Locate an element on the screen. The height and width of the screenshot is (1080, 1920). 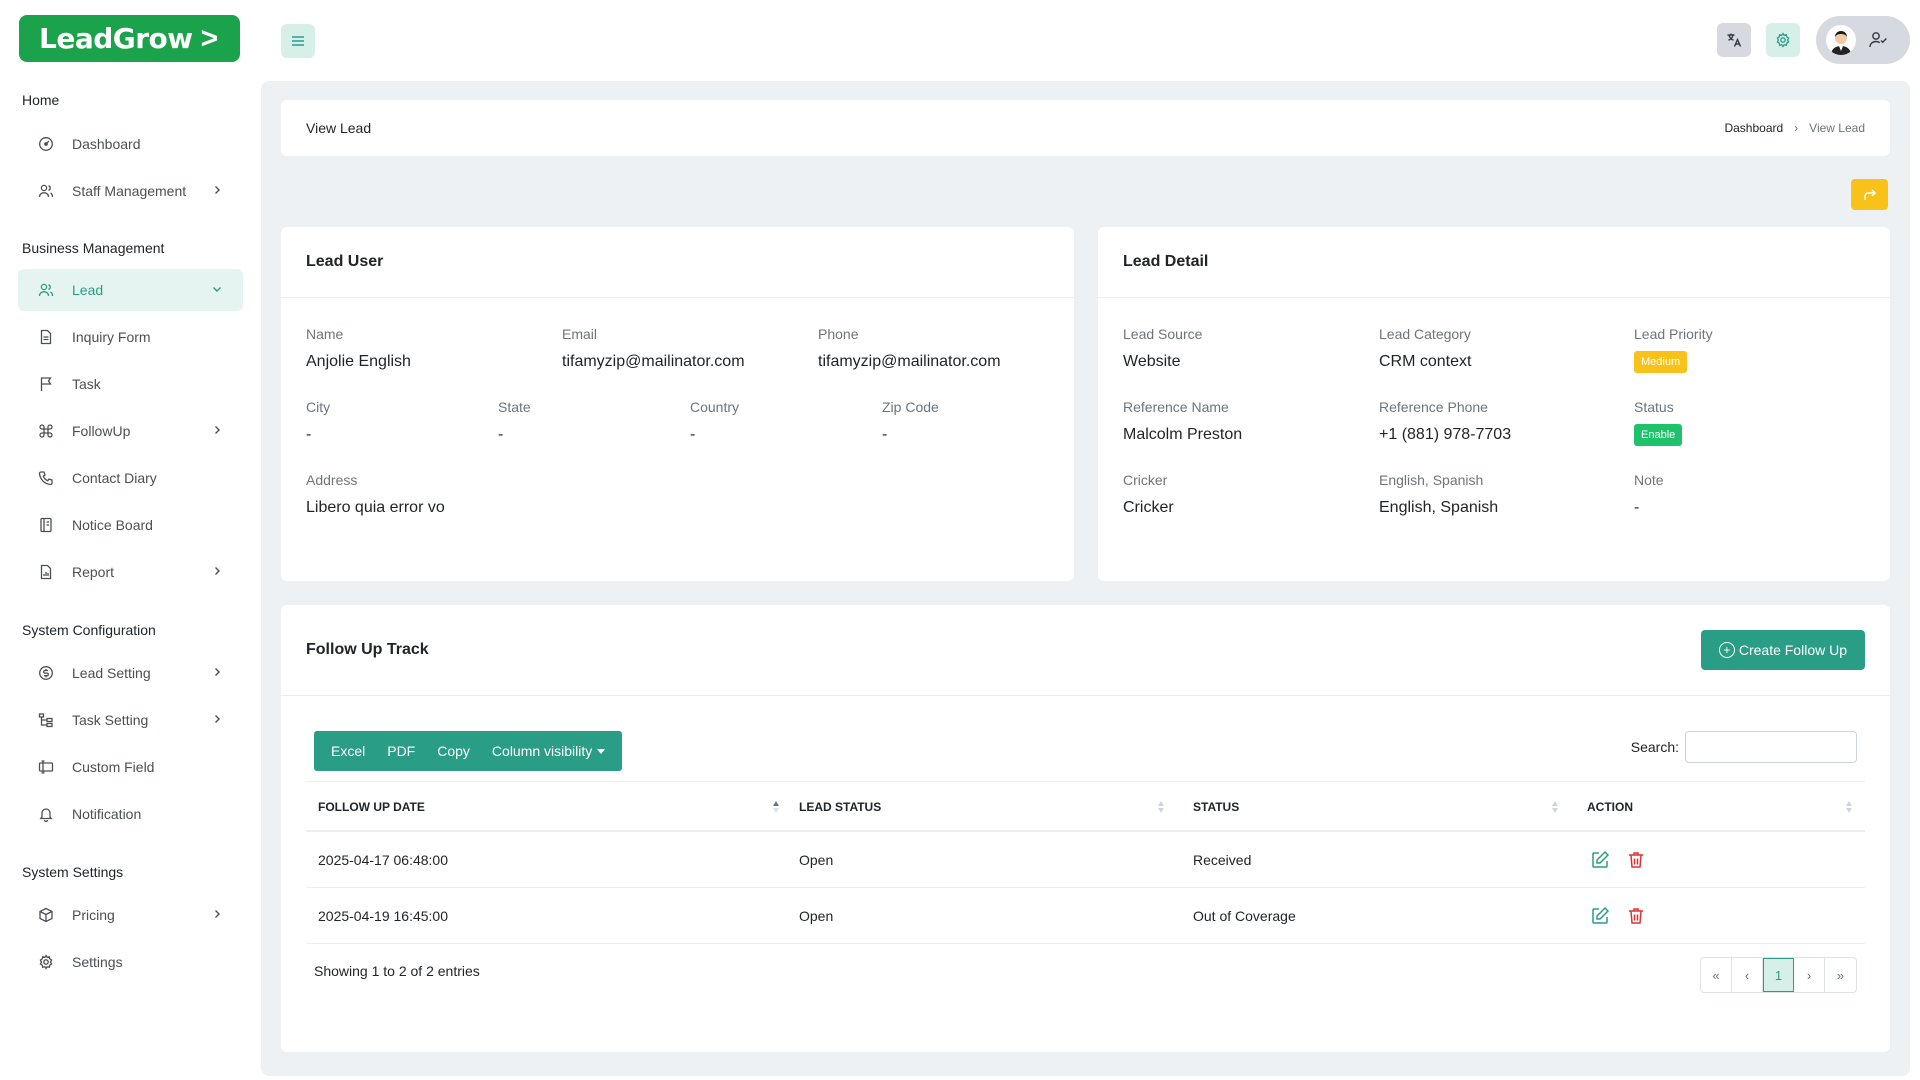
sidebar-item-report: Report is located at coordinates (130, 572).